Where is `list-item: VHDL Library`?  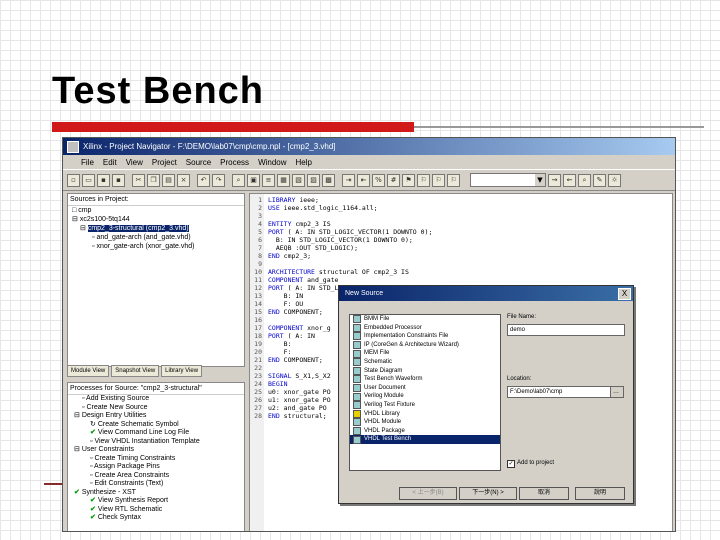
list-item: VHDL Library is located at coordinates (425, 414).